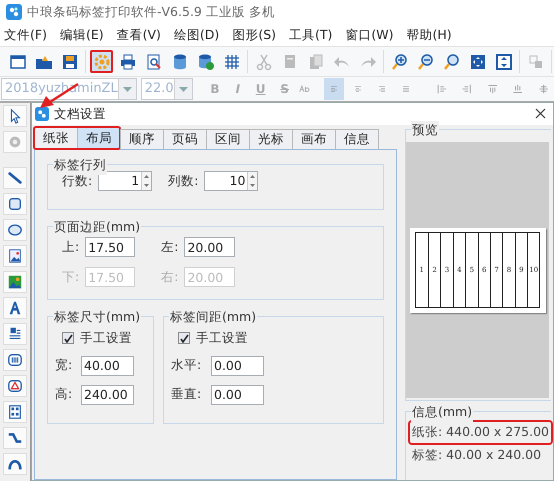  I want to click on printer-icon, so click(127, 61).